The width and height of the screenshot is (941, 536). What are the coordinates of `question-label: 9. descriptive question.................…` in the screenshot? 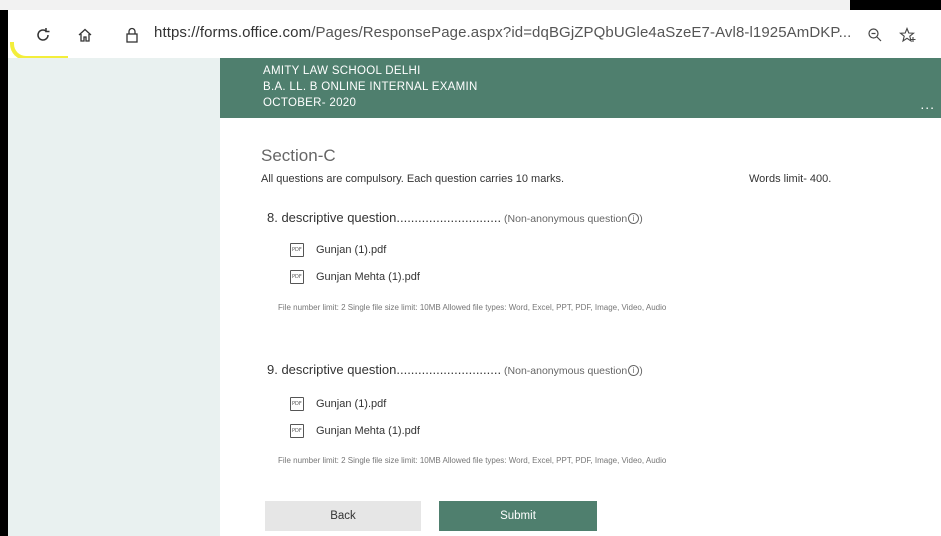 It's located at (384, 369).